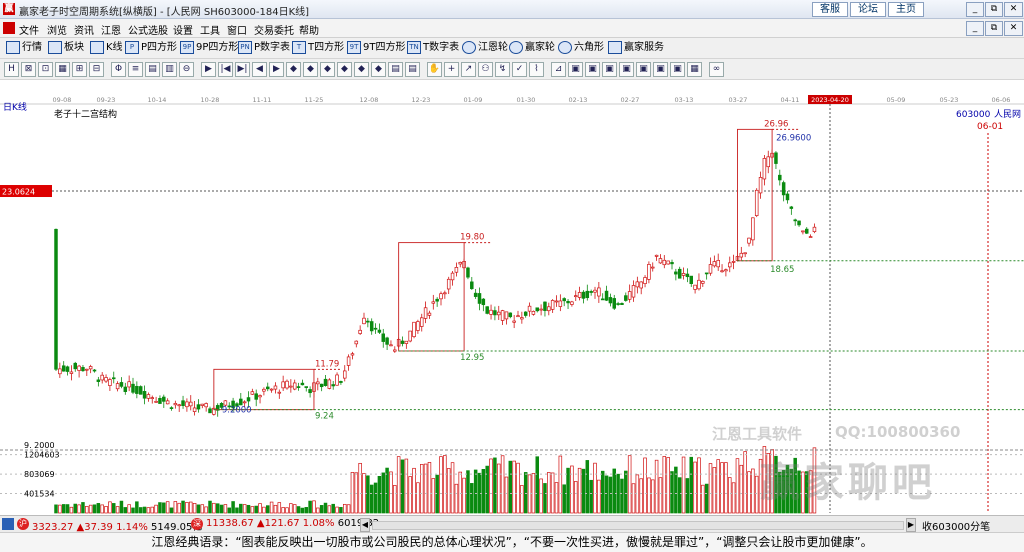 This screenshot has height=552, width=1024. Describe the element at coordinates (309, 29) in the screenshot. I see `menu-help: 帮助` at that location.